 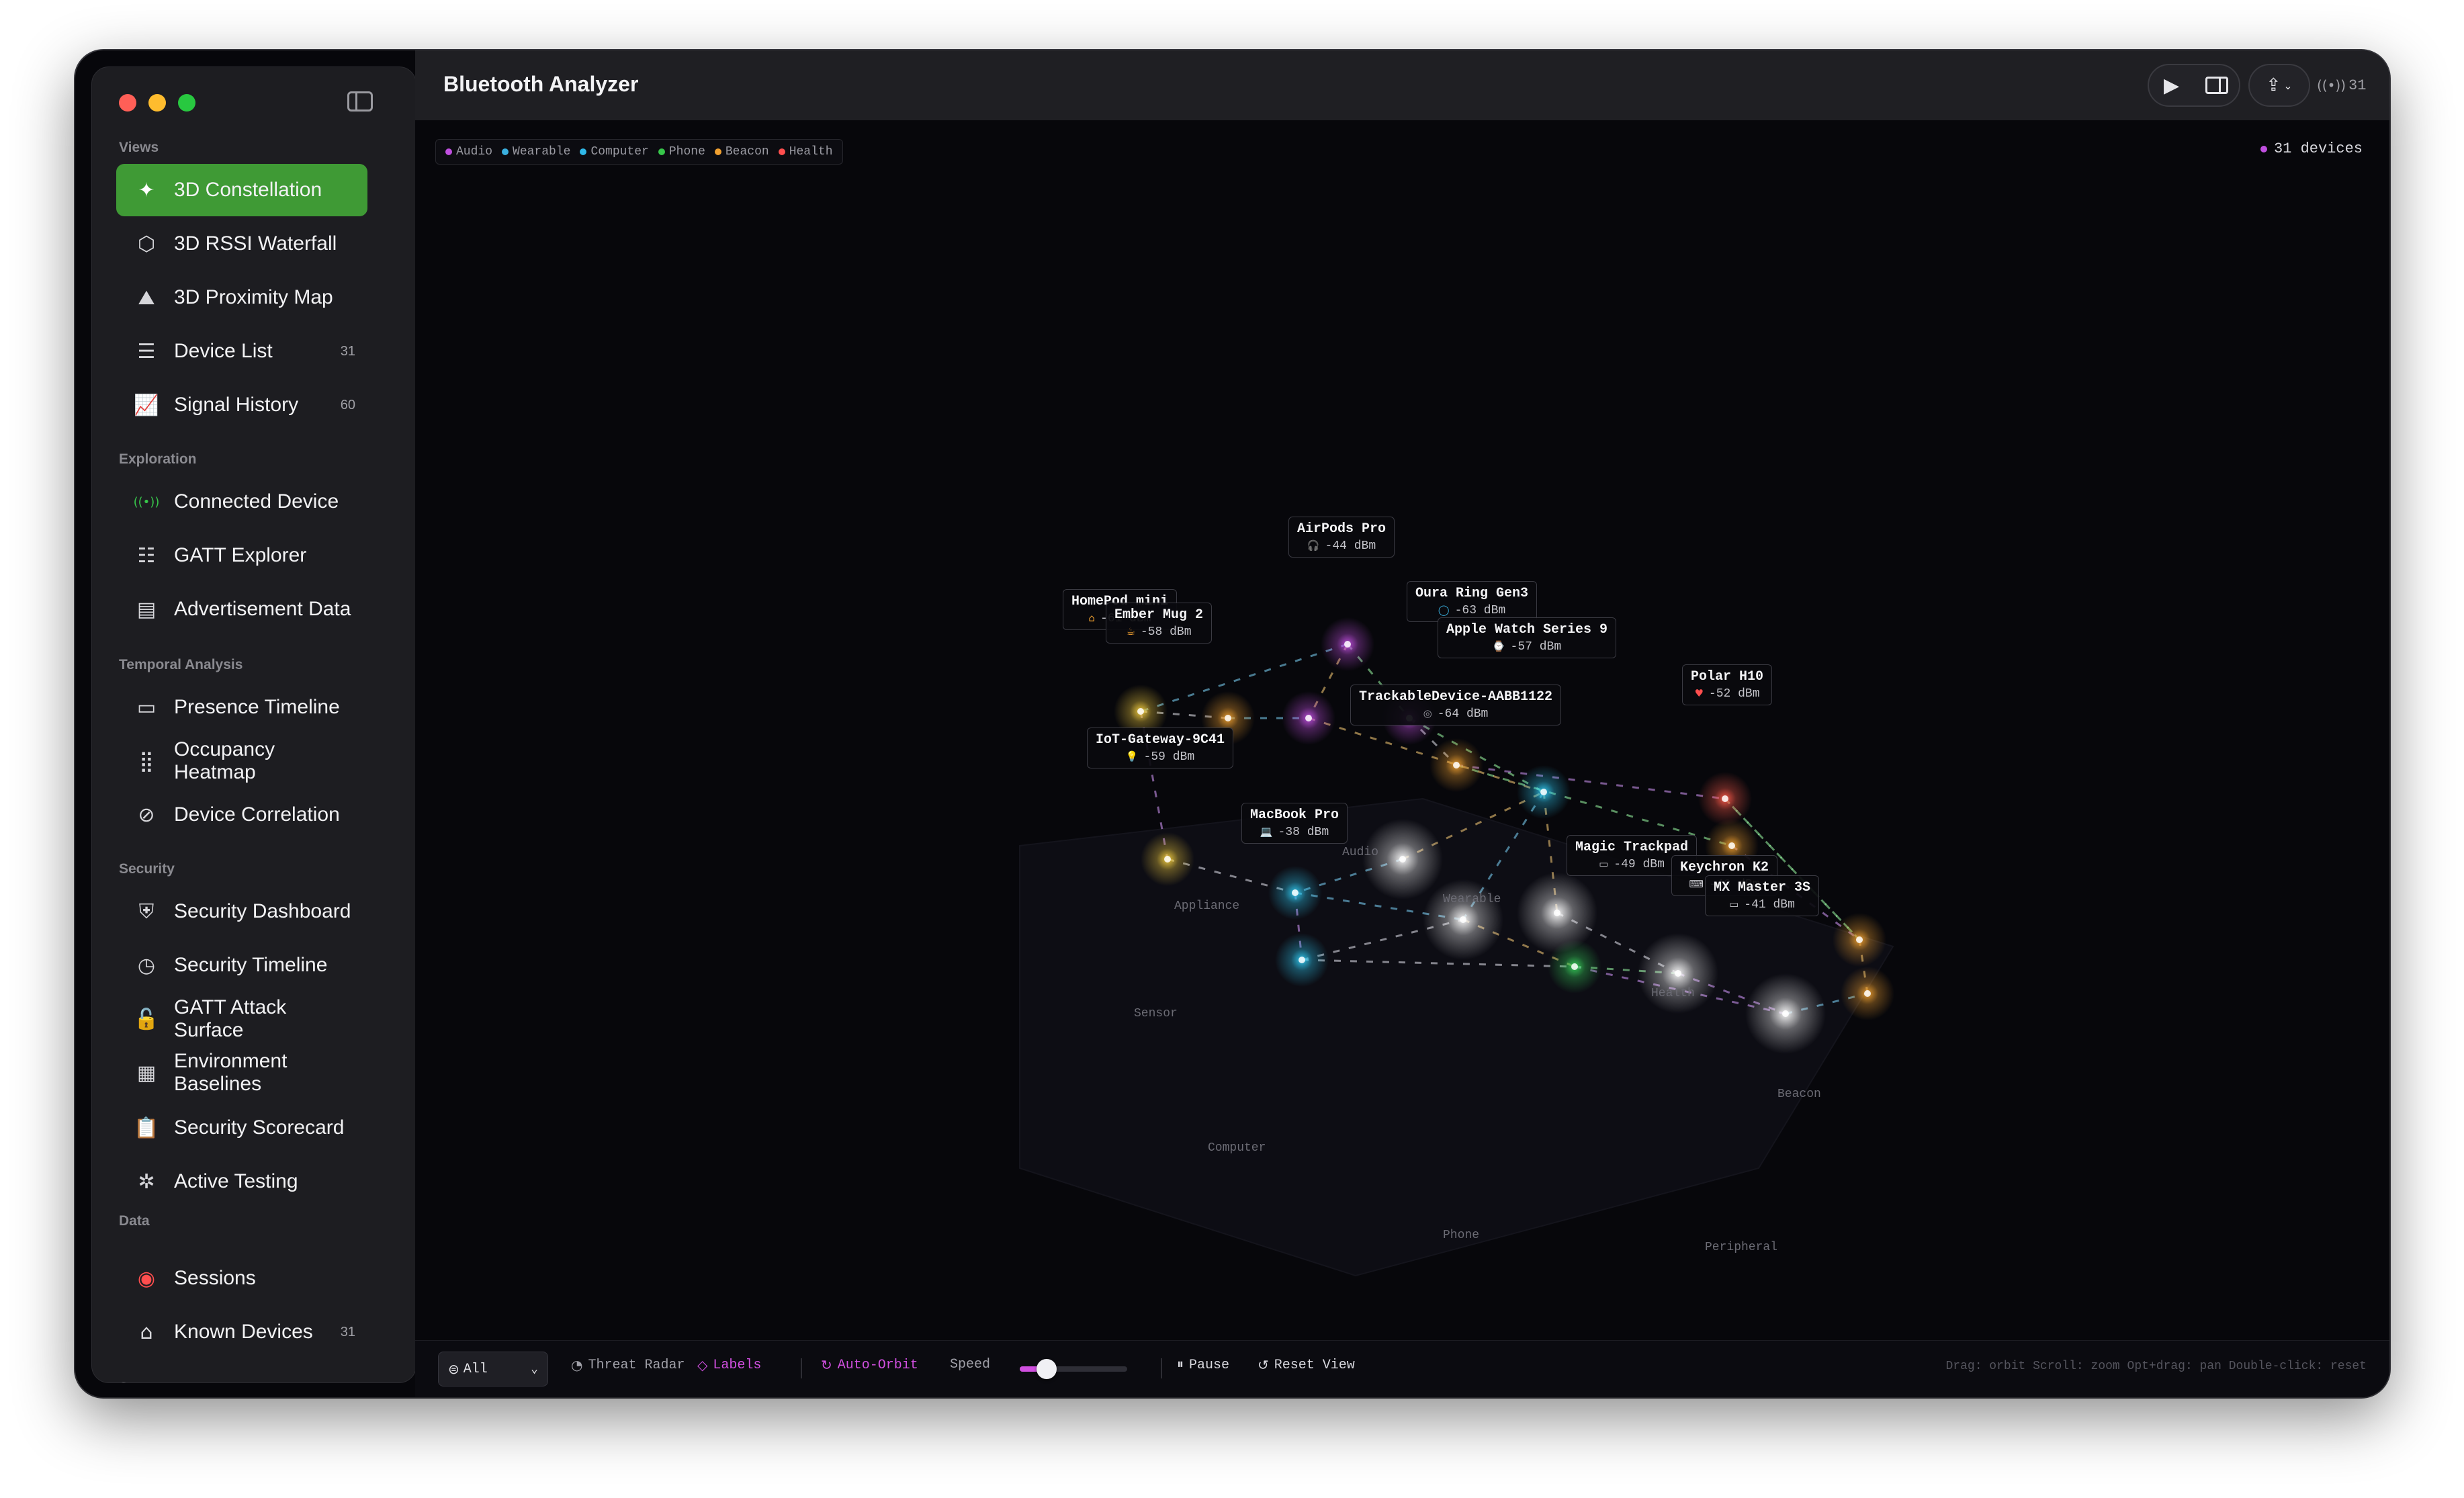 I want to click on rssi-value: -49 dBm, so click(x=1639, y=864).